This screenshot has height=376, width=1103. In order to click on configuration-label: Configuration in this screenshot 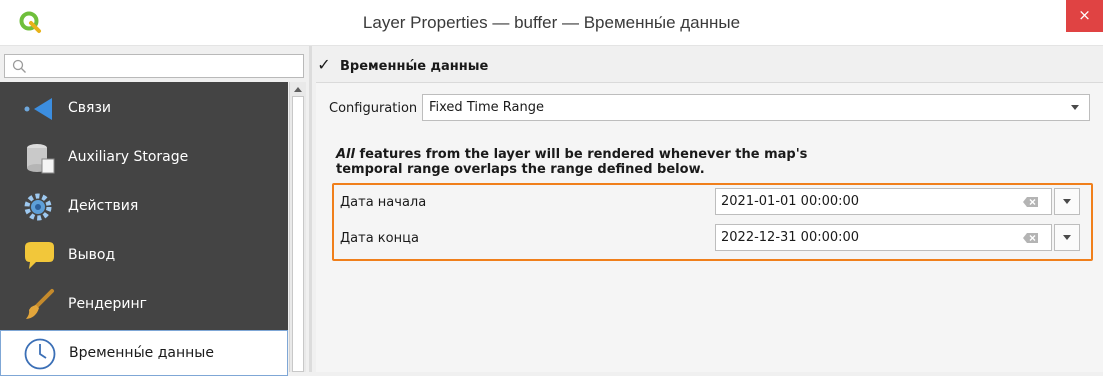, I will do `click(373, 108)`.